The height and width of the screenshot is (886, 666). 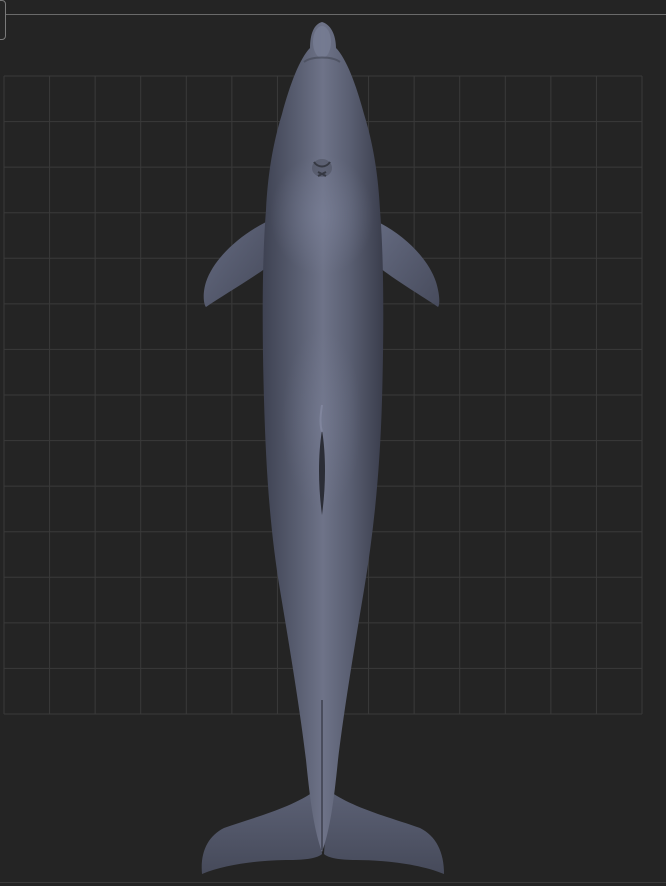 What do you see at coordinates (322, 42) in the screenshot?
I see `beak-highlight` at bounding box center [322, 42].